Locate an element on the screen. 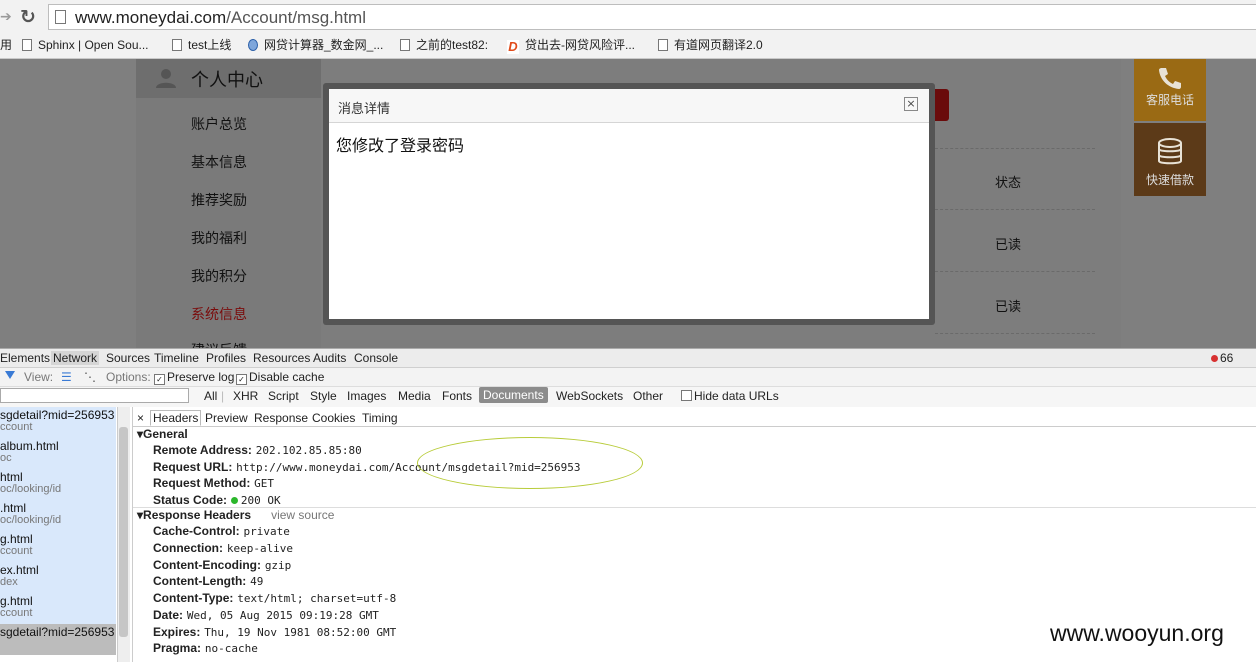  checkbox-icon is located at coordinates (686, 395).